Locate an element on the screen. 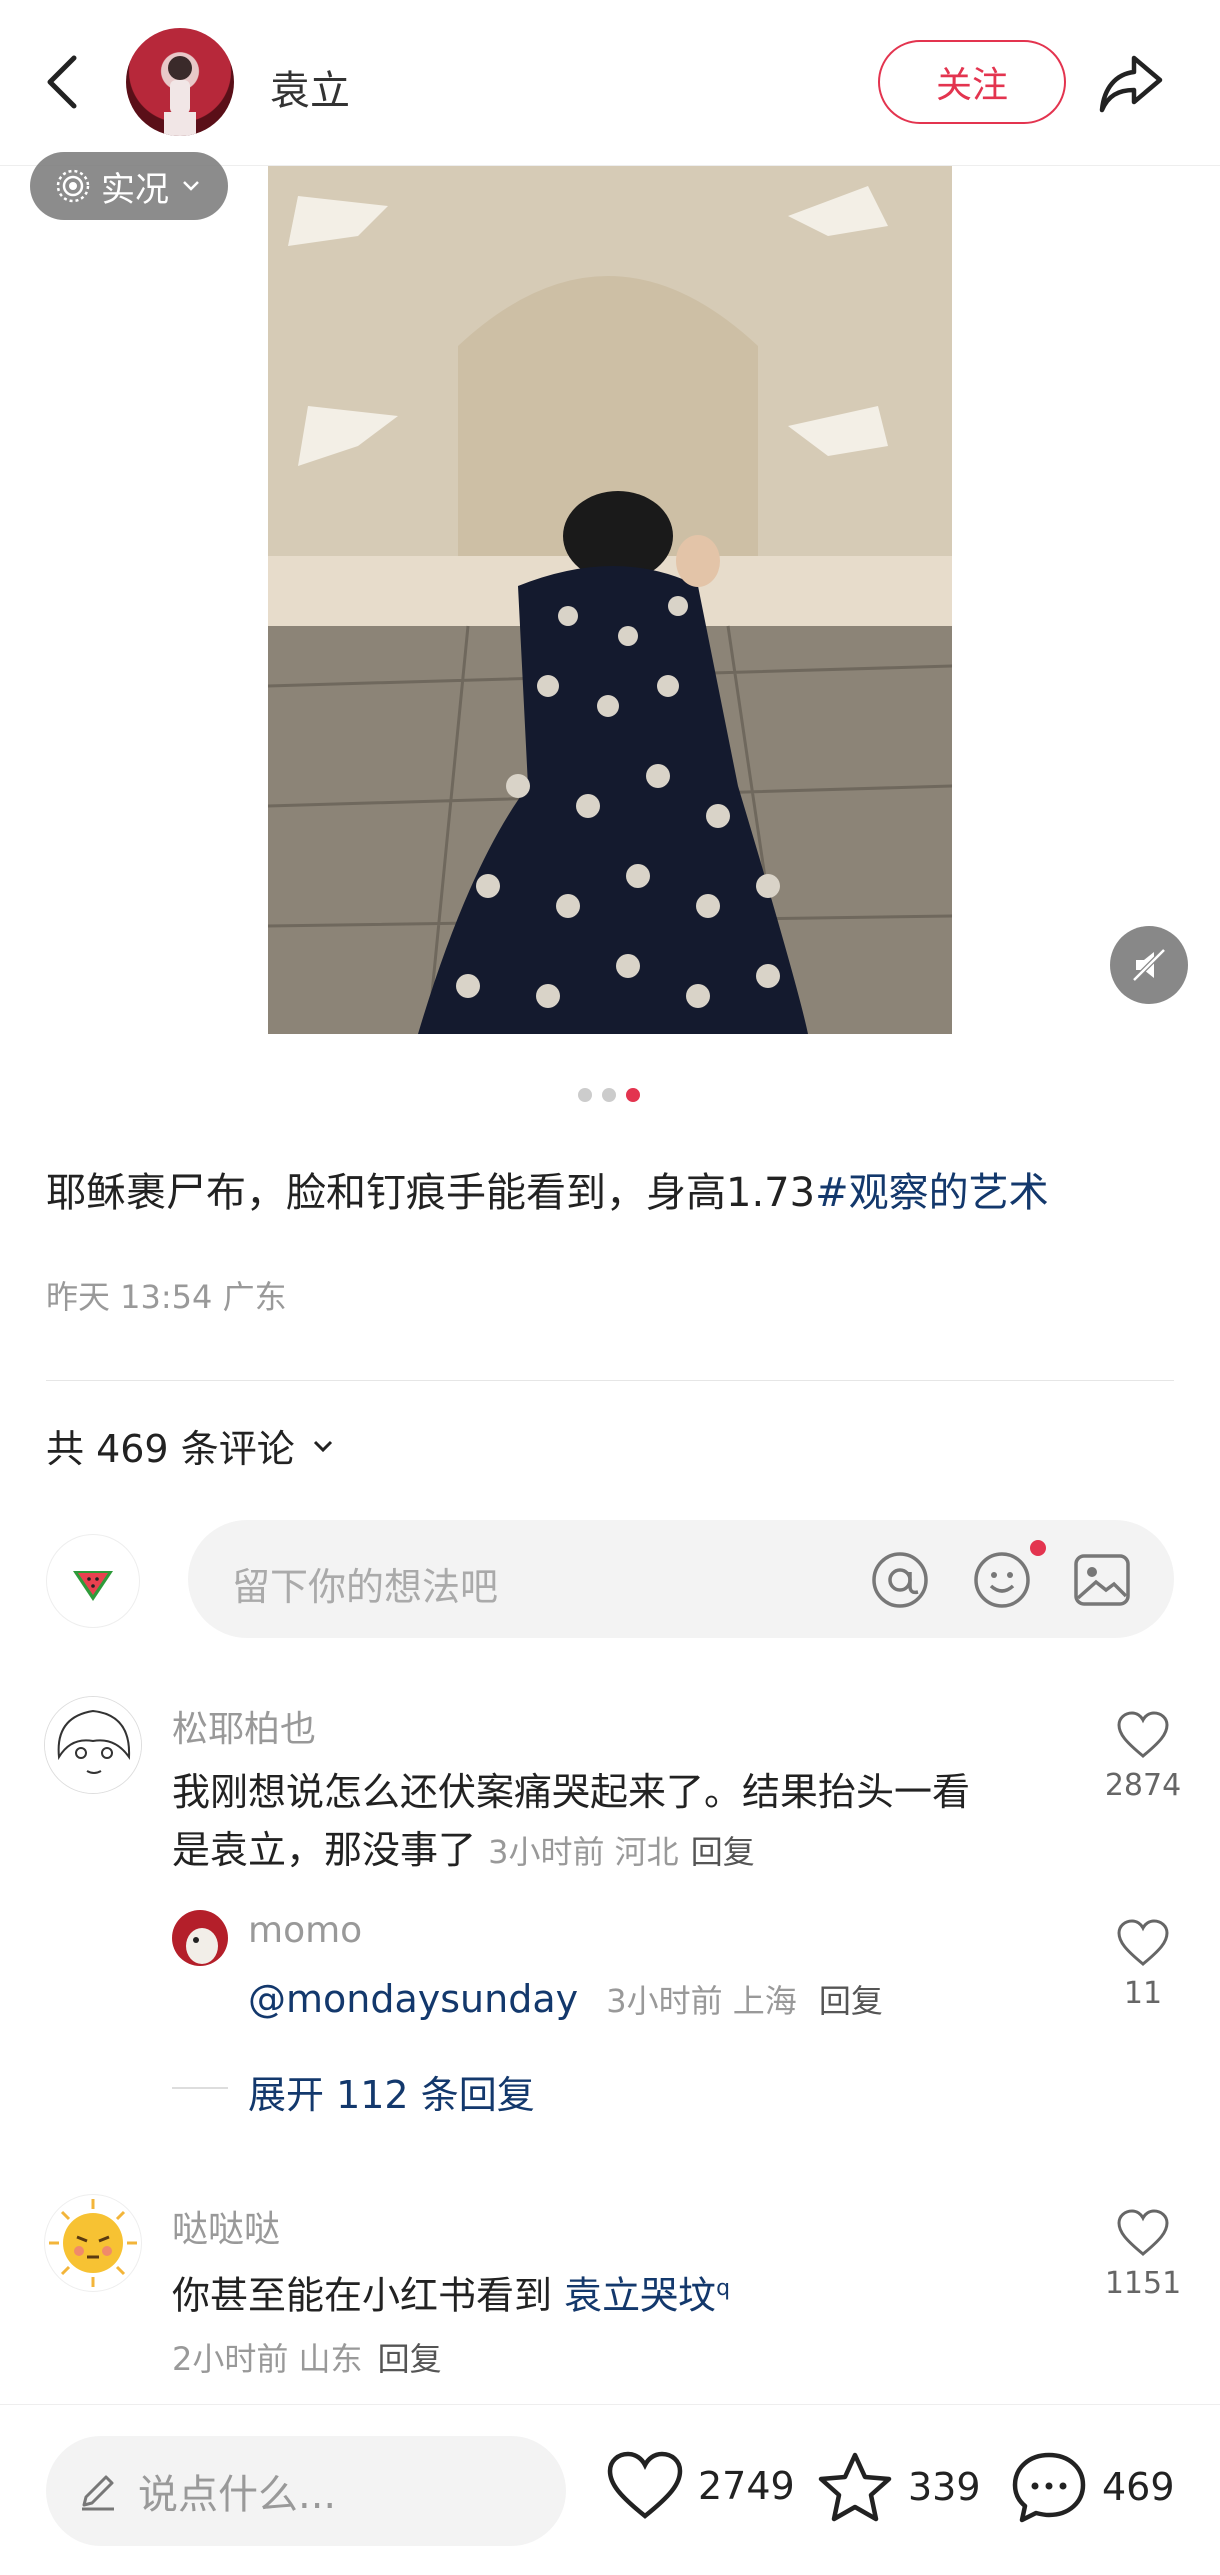  carousel-indicator is located at coordinates (609, 1095).